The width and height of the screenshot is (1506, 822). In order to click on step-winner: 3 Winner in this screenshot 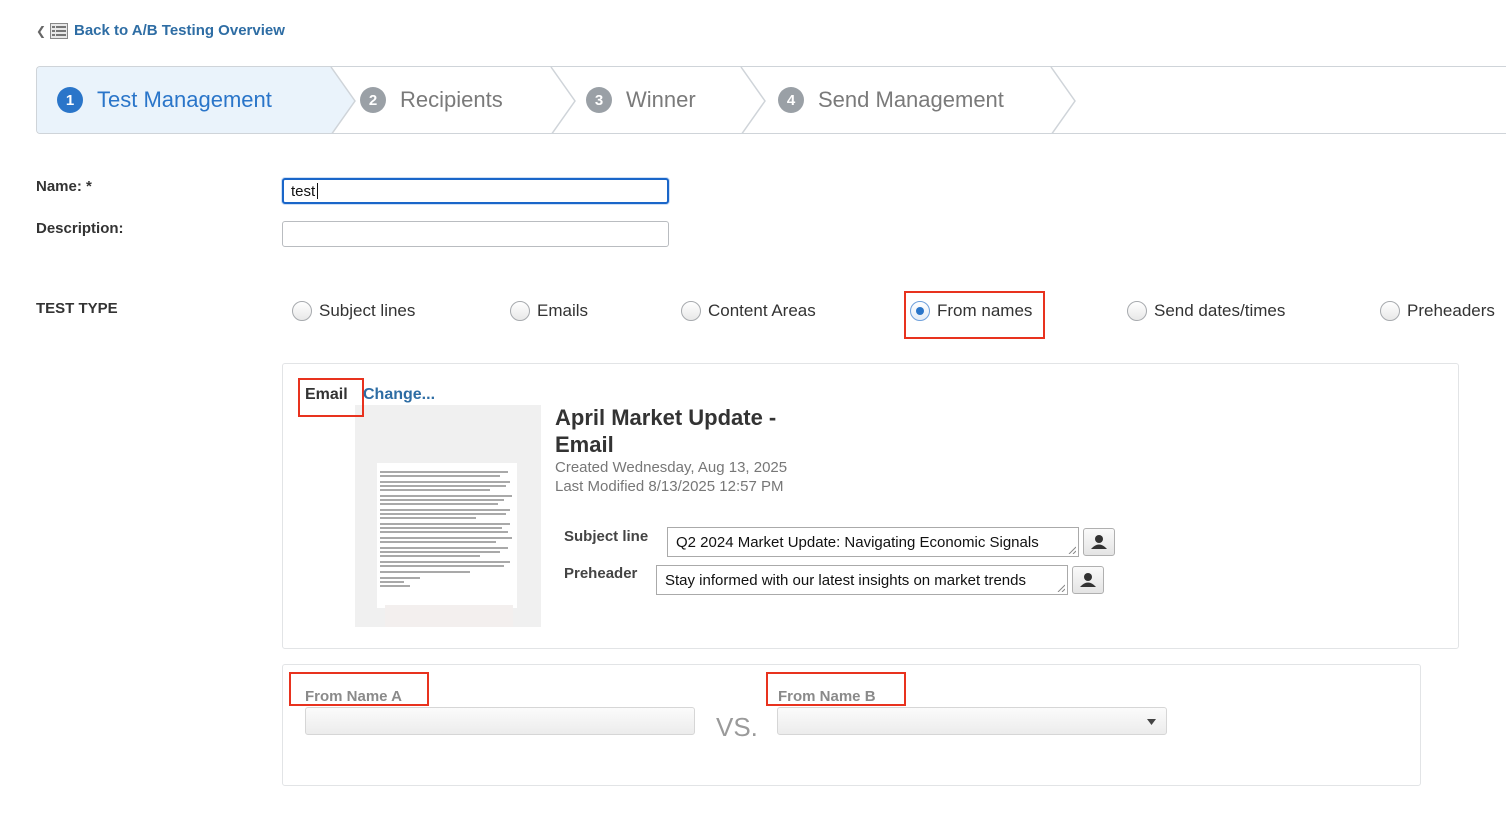, I will do `click(641, 100)`.